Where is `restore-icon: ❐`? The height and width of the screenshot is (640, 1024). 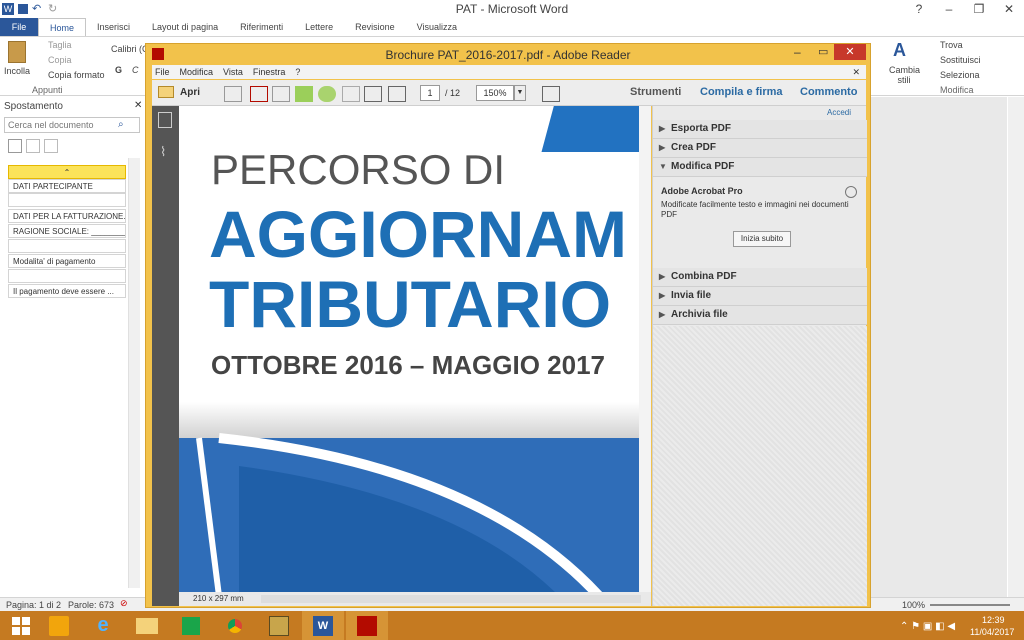 restore-icon: ❐ is located at coordinates (979, 9).